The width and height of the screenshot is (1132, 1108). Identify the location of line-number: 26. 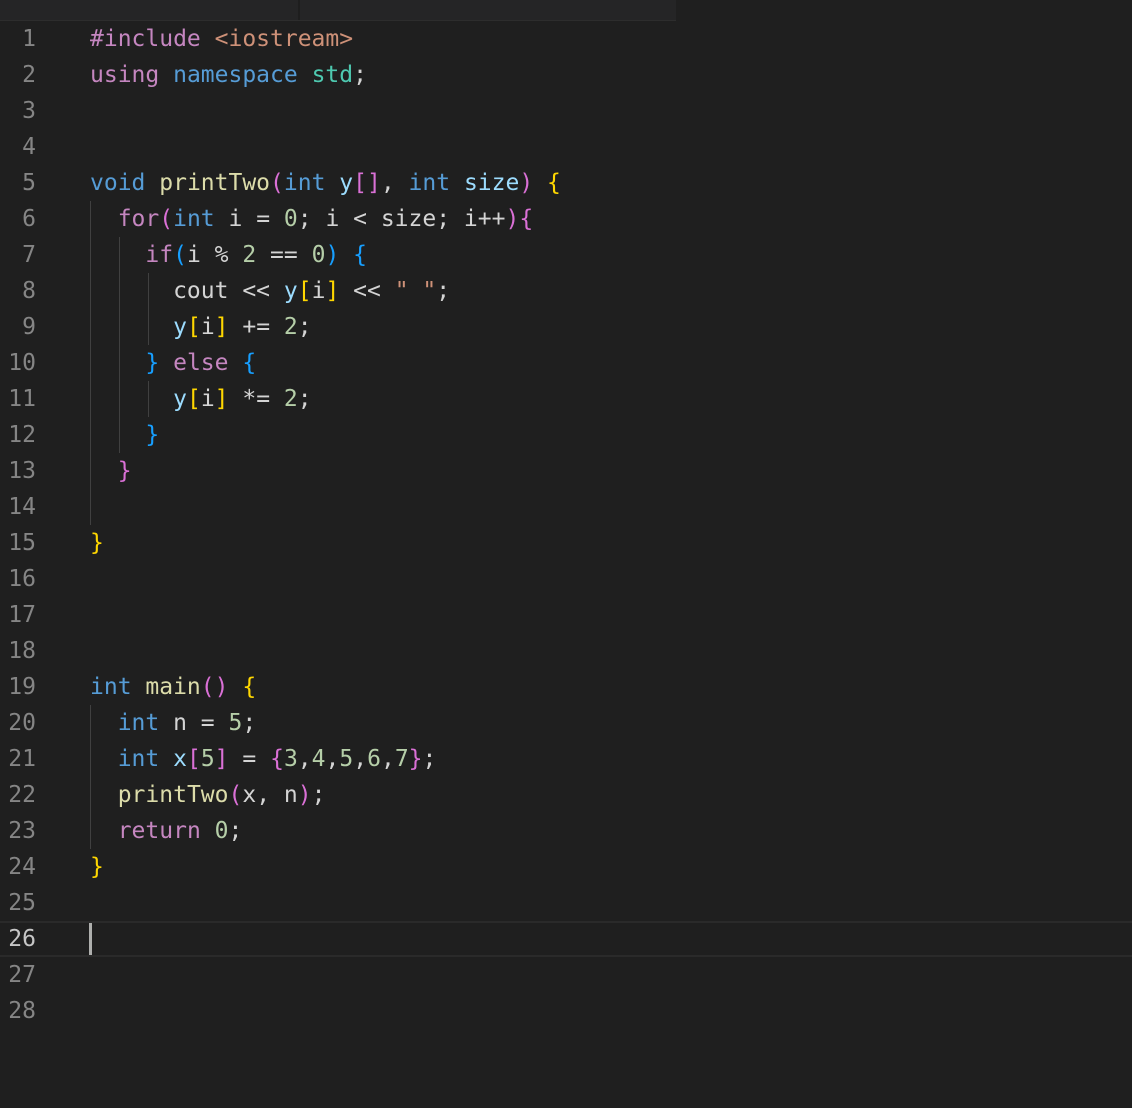
(22, 939).